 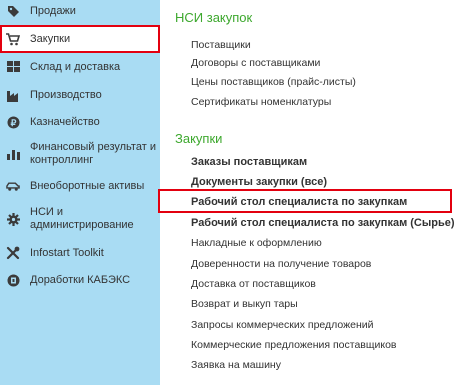 What do you see at coordinates (75, 66) in the screenshot?
I see `sidebar-item-label: Склад и доставка` at bounding box center [75, 66].